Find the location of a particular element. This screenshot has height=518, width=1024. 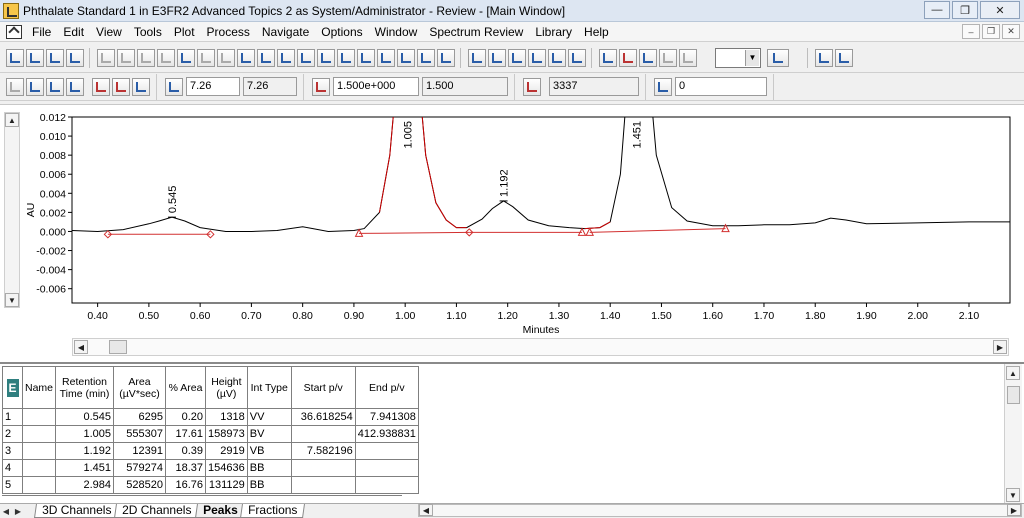

col-header-area: Area (µV*sec) is located at coordinates (140, 387).